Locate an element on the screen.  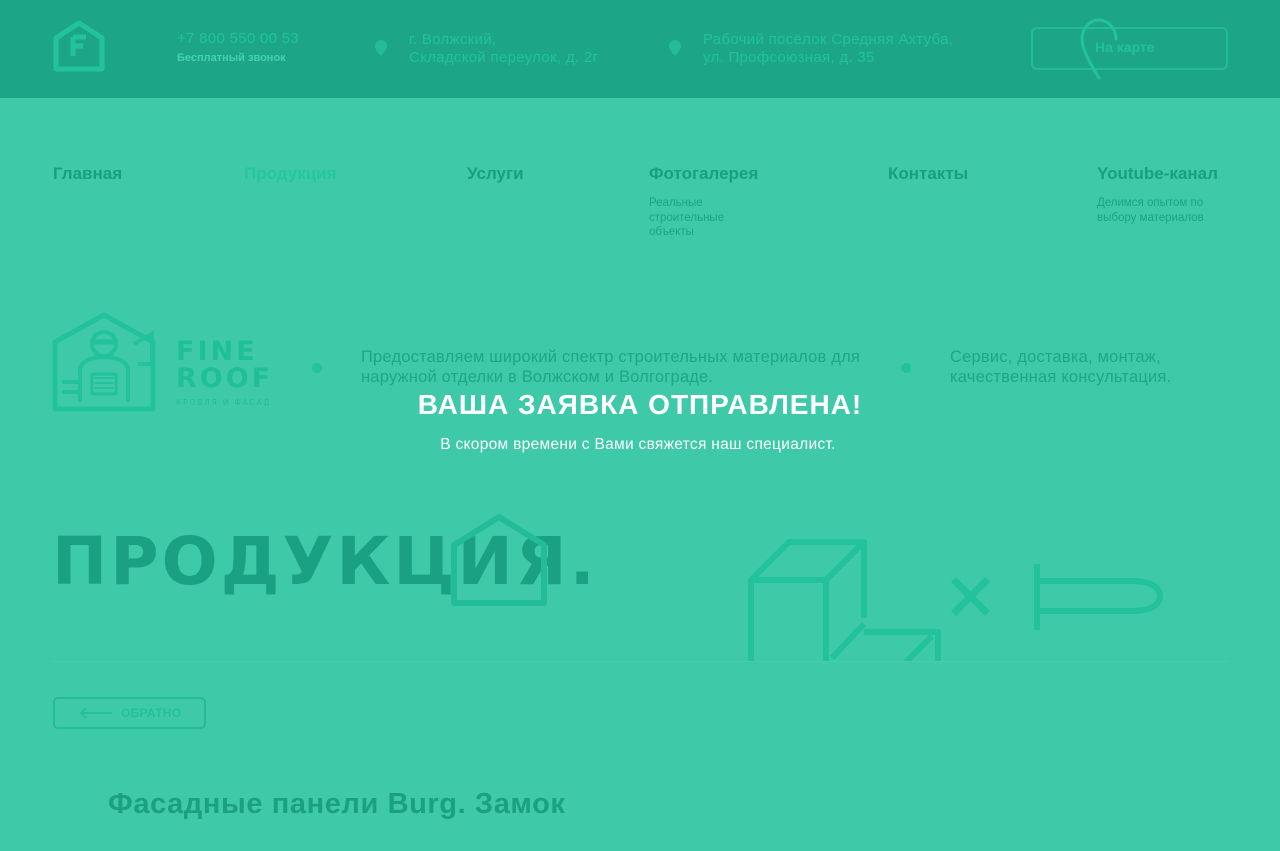
map-button-label: На карте is located at coordinates (1125, 47).